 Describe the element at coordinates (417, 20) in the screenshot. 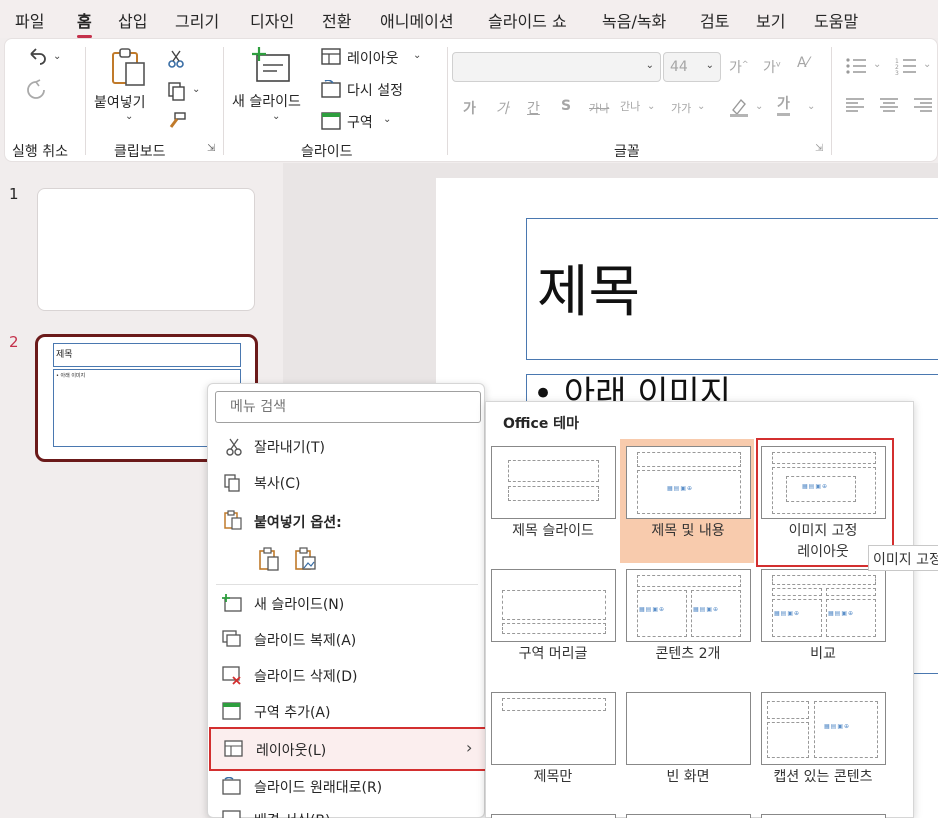

I see `tab-animations: 애니메이션` at that location.